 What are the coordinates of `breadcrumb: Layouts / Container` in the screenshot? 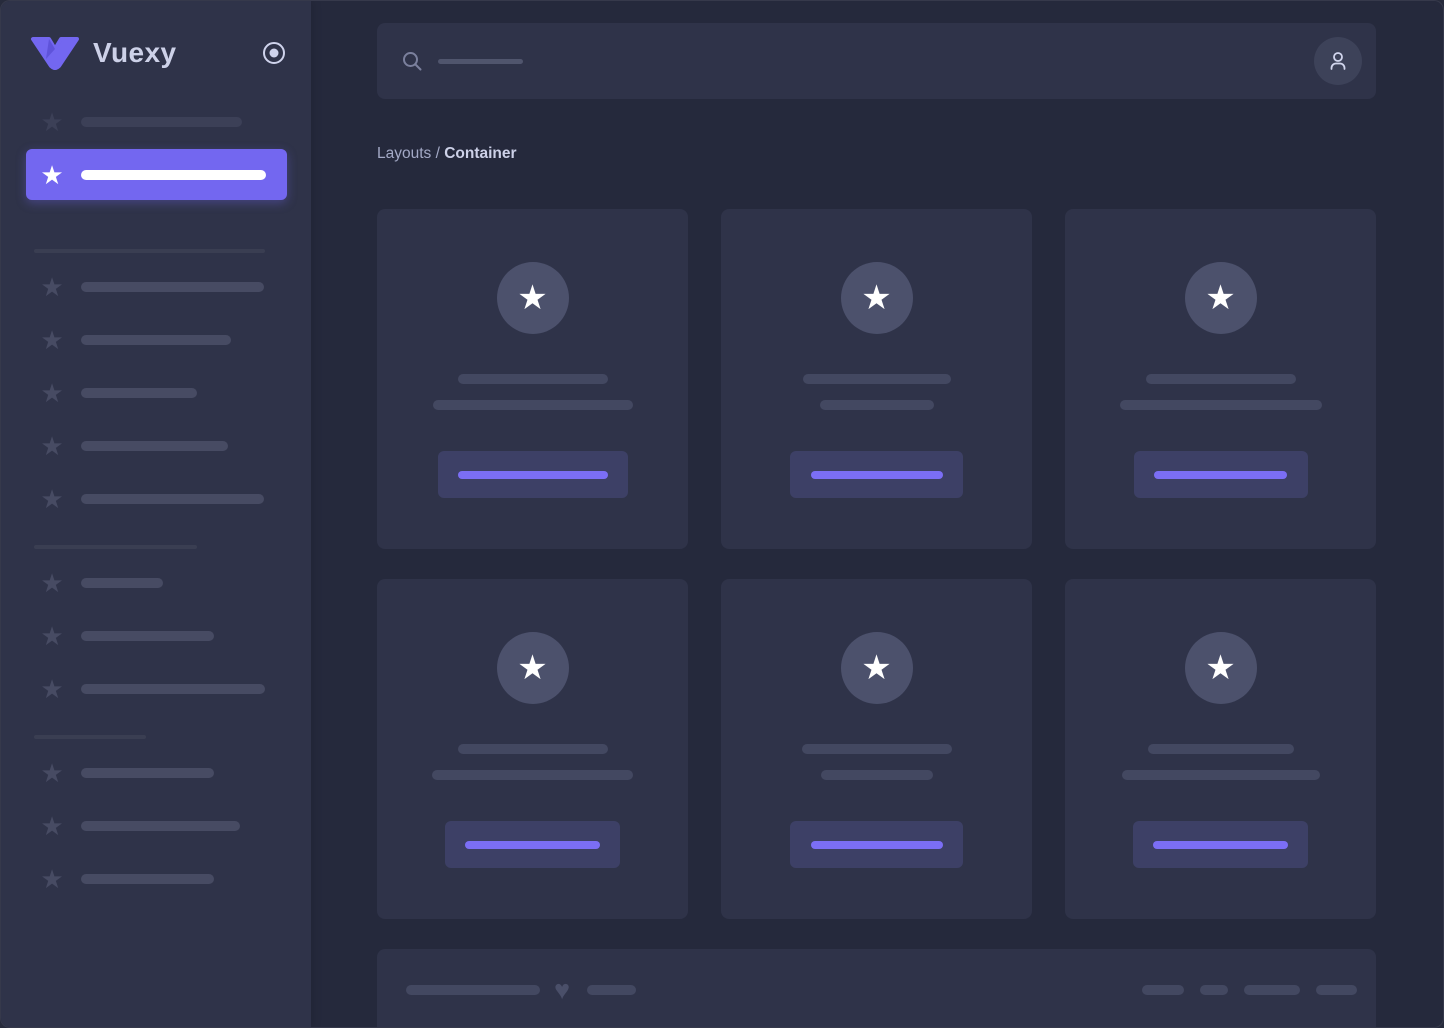 It's located at (876, 155).